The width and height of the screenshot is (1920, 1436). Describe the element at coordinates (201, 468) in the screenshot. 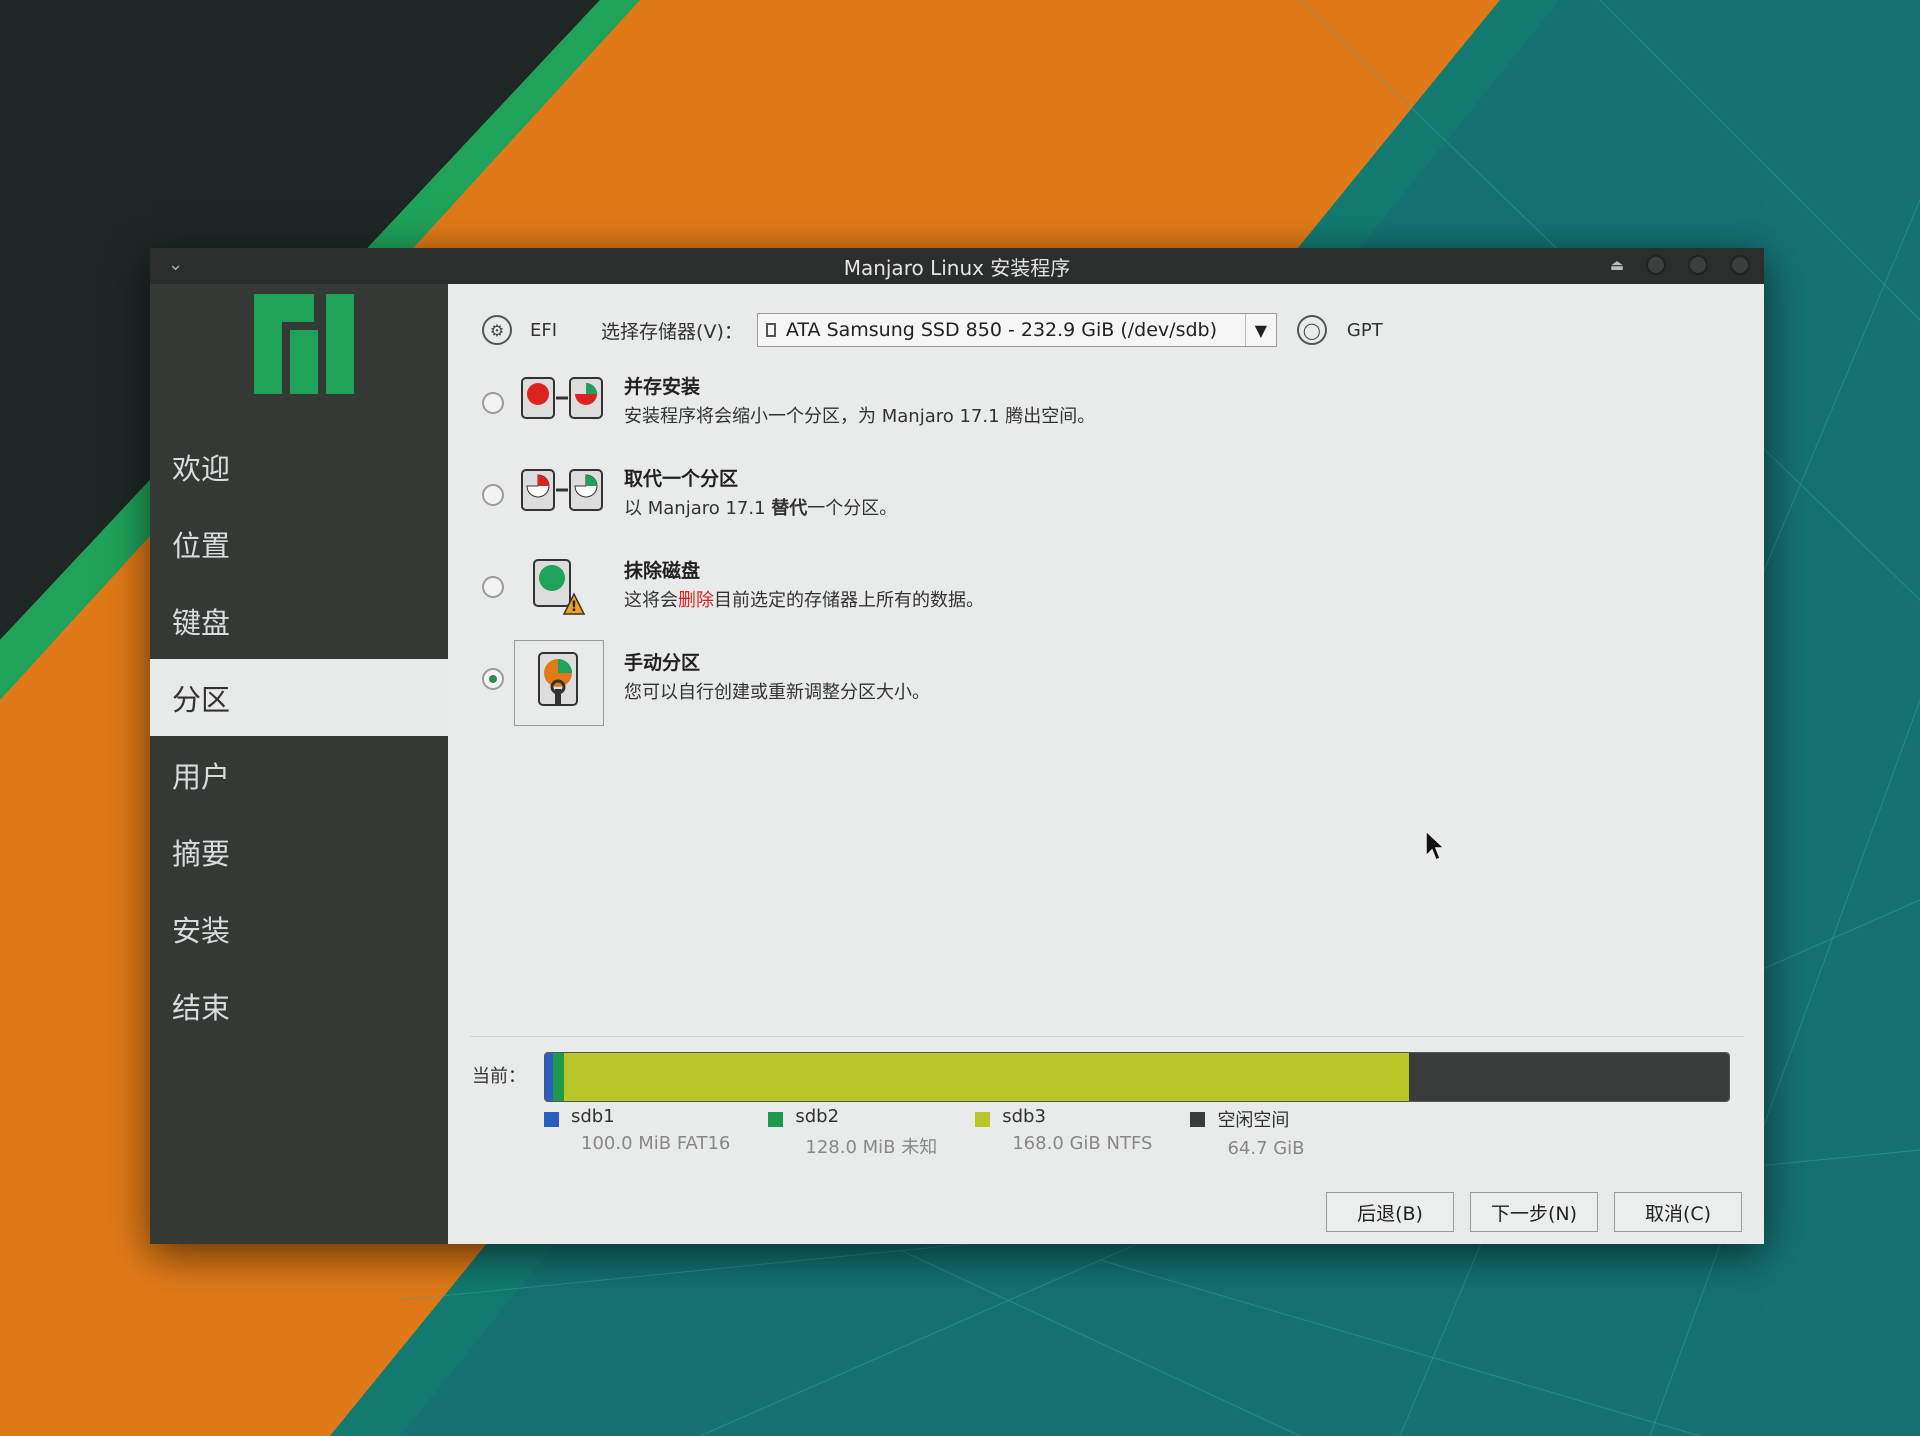

I see `sidebar-item-label: 欢迎` at that location.